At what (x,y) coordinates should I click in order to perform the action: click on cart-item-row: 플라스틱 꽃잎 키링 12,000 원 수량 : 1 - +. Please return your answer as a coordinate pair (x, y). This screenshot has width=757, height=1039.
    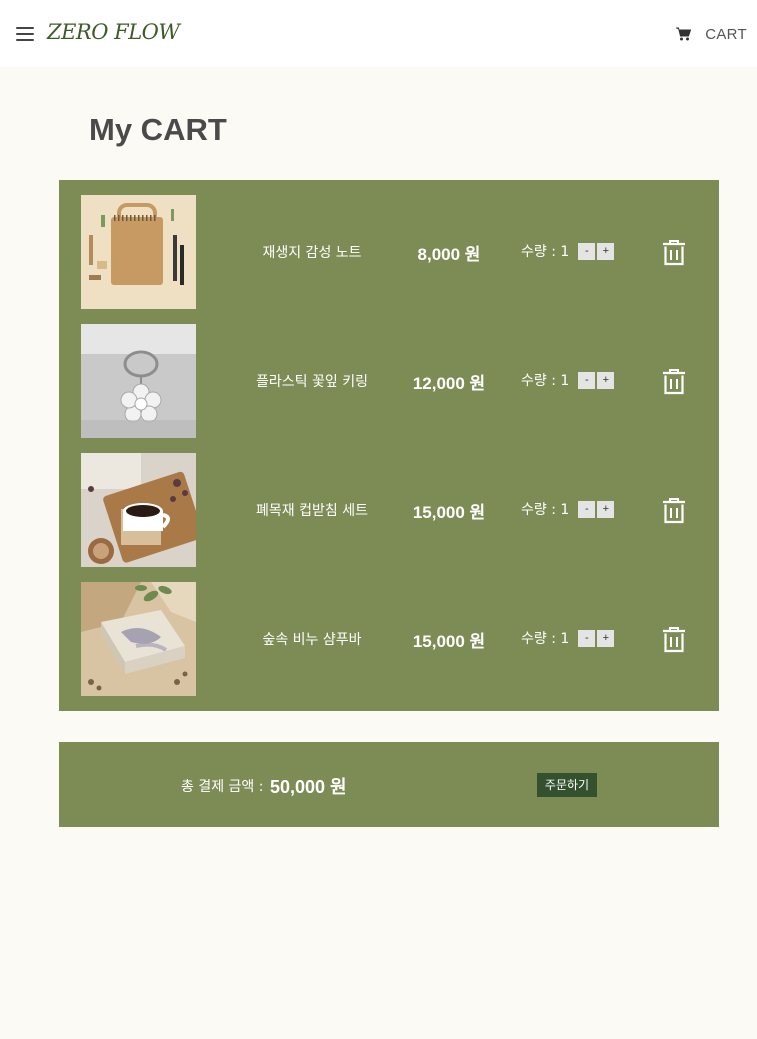
    Looking at the image, I should click on (389, 373).